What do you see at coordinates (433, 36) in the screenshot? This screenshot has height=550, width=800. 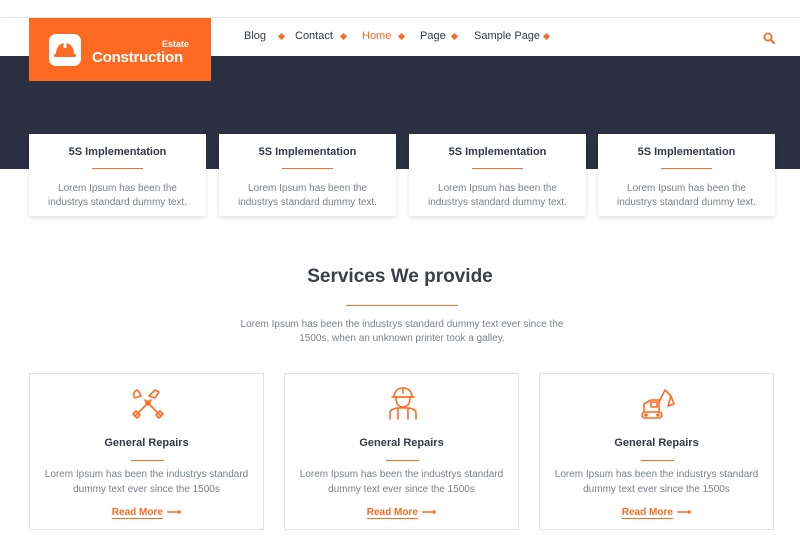 I see `nav-item-page: Page` at bounding box center [433, 36].